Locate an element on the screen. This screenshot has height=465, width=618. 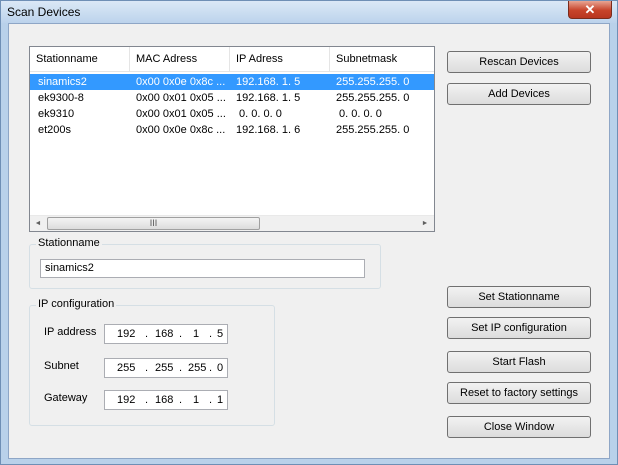
reset-factory-settings-button: Reset to factory settings is located at coordinates (519, 393).